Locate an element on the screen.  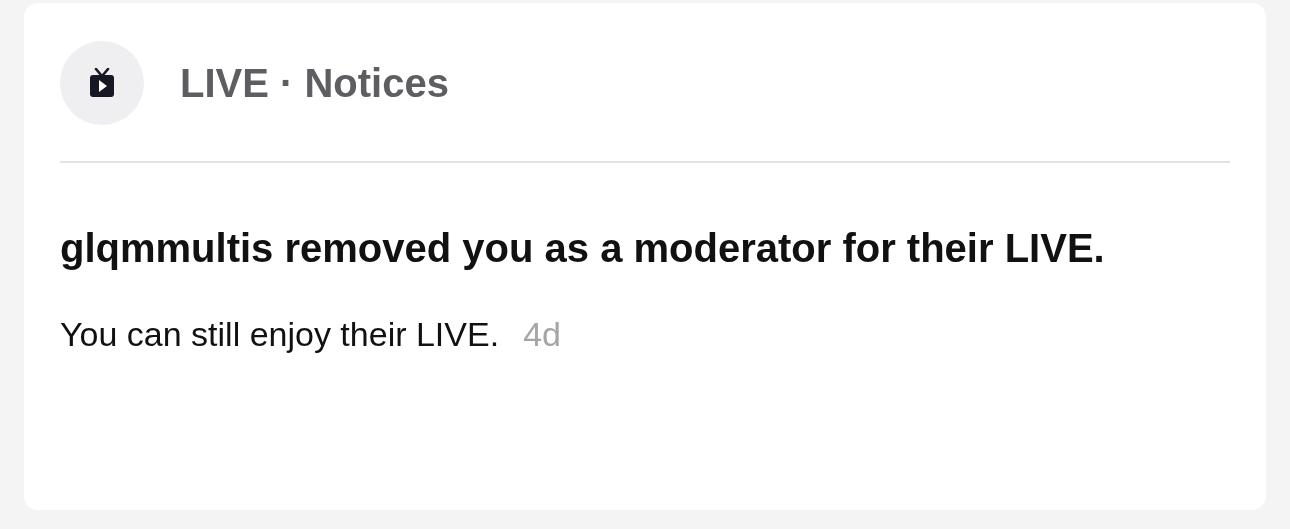
notice-source: LIVE · Notices is located at coordinates (314, 83).